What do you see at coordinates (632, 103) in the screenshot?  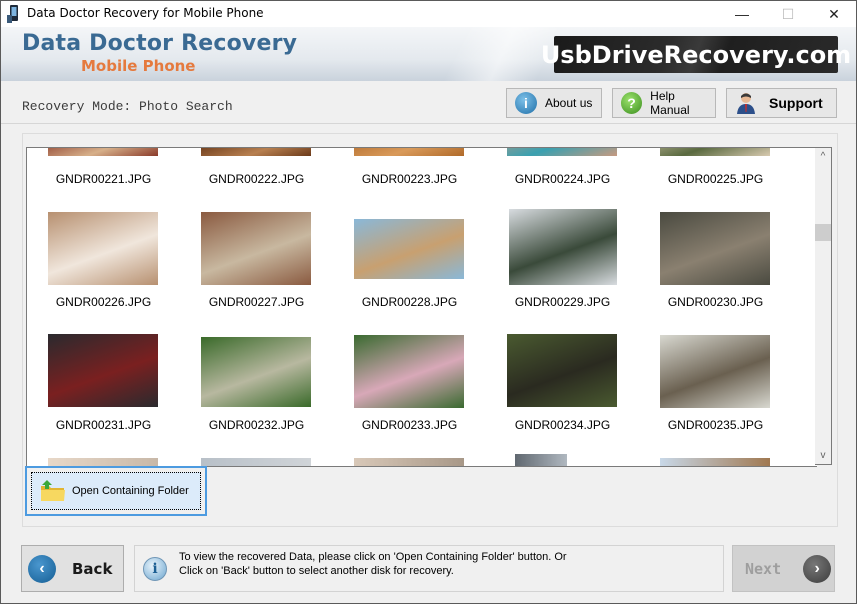 I see `question-icon: ?` at bounding box center [632, 103].